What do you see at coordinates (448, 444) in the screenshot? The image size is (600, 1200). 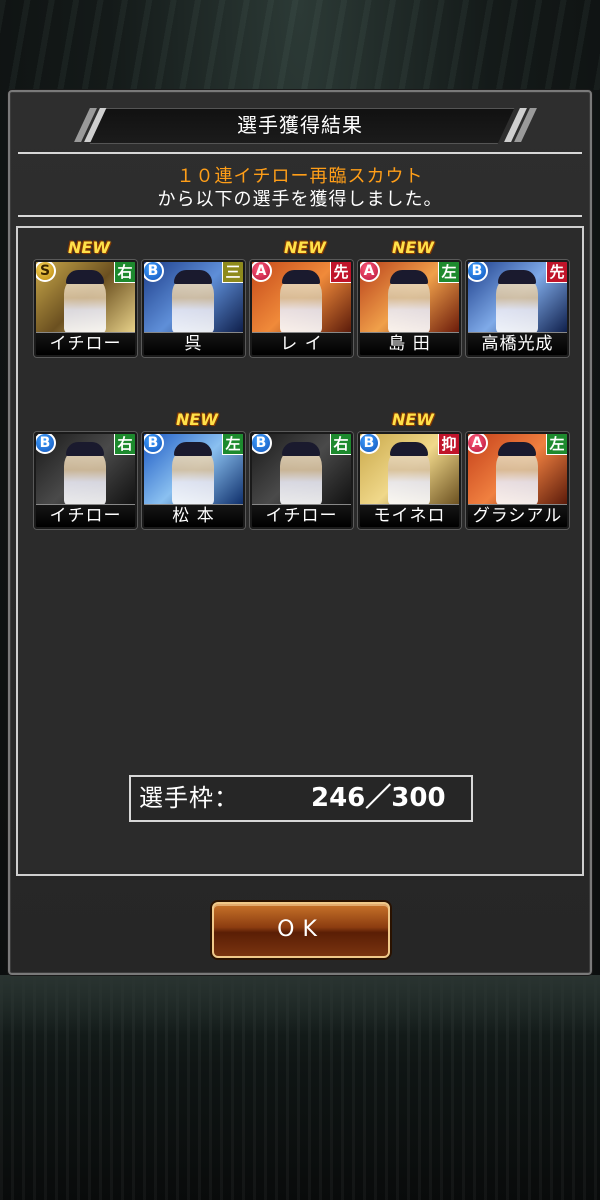 I see `position-badge: 抑` at bounding box center [448, 444].